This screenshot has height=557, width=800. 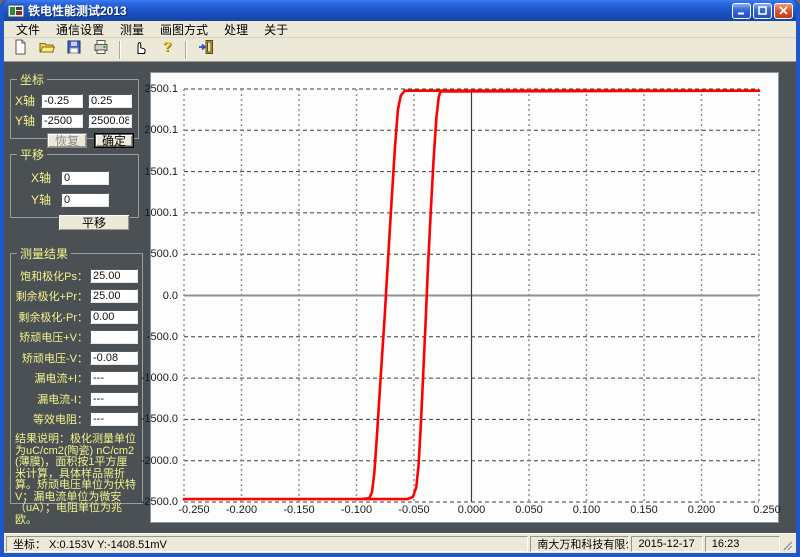 I want to click on status-time: 16:23, so click(x=742, y=543).